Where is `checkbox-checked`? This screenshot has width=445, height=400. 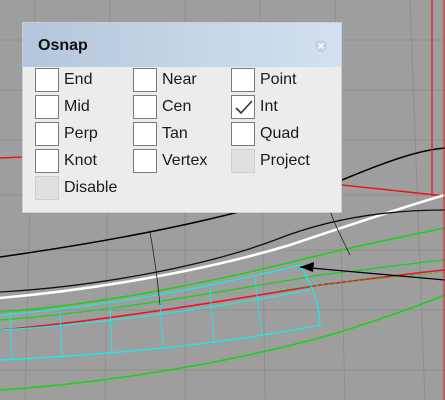 checkbox-checked is located at coordinates (243, 107).